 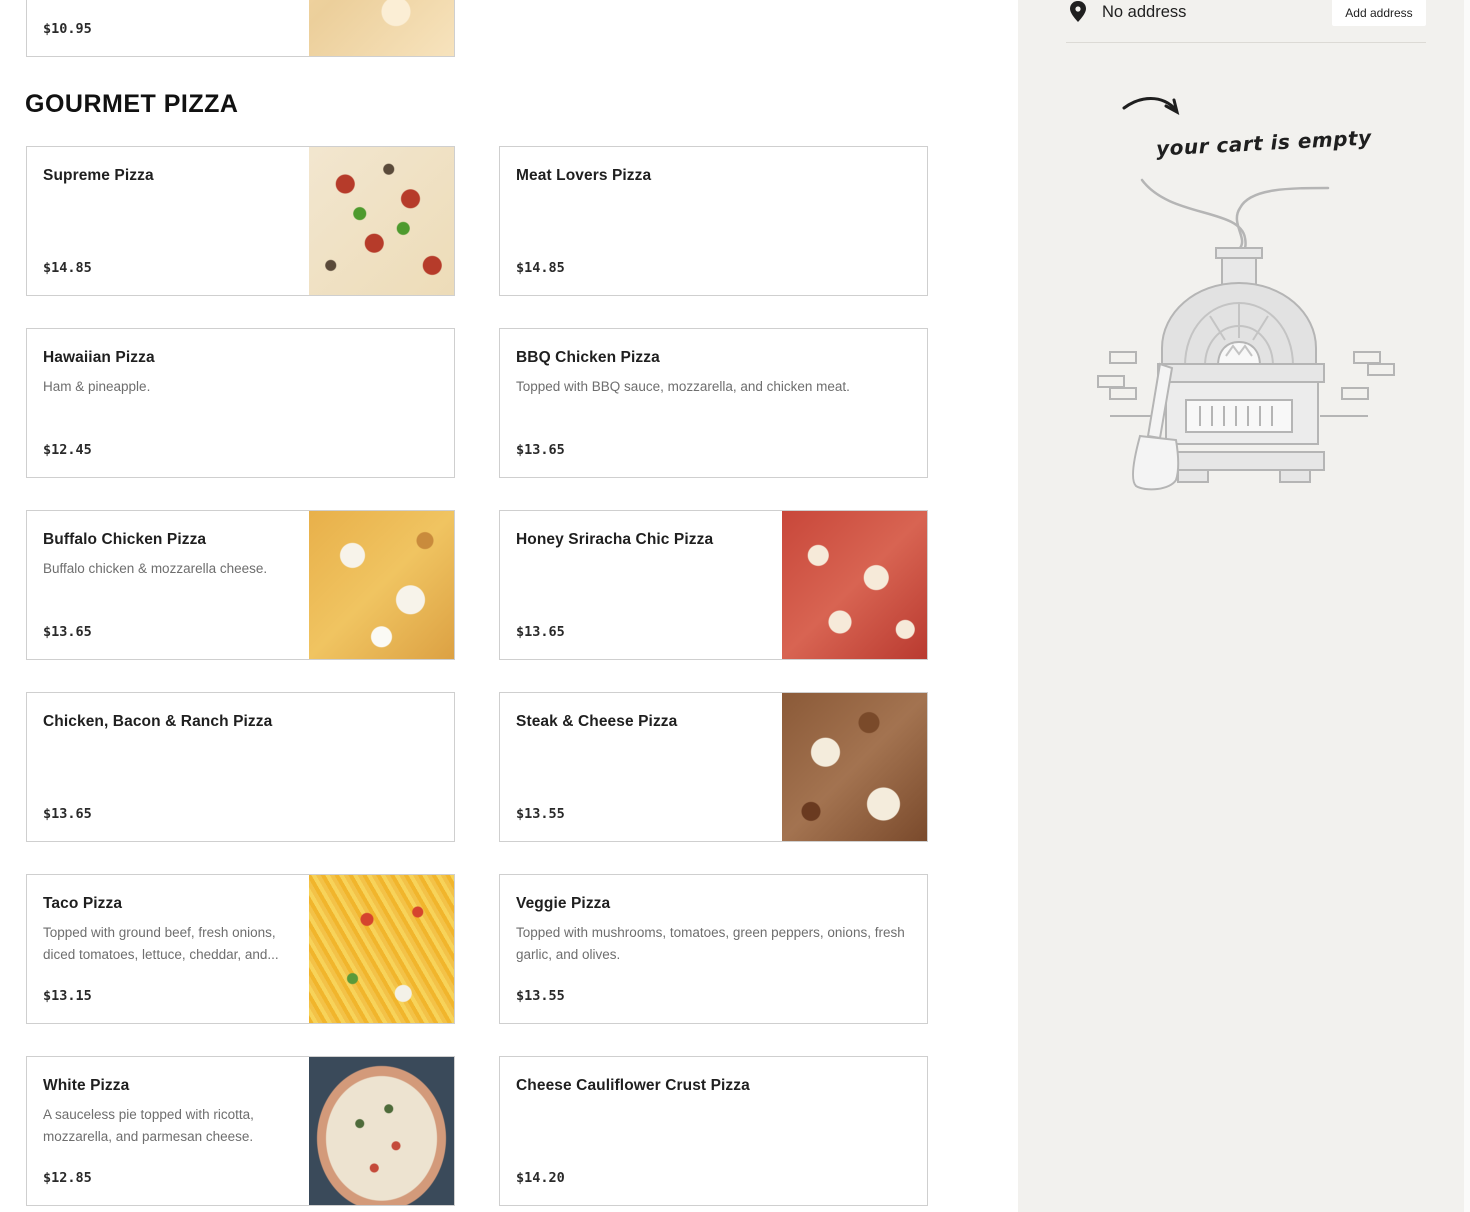 What do you see at coordinates (132, 104) in the screenshot?
I see `section-title: GOURMET PIZZA` at bounding box center [132, 104].